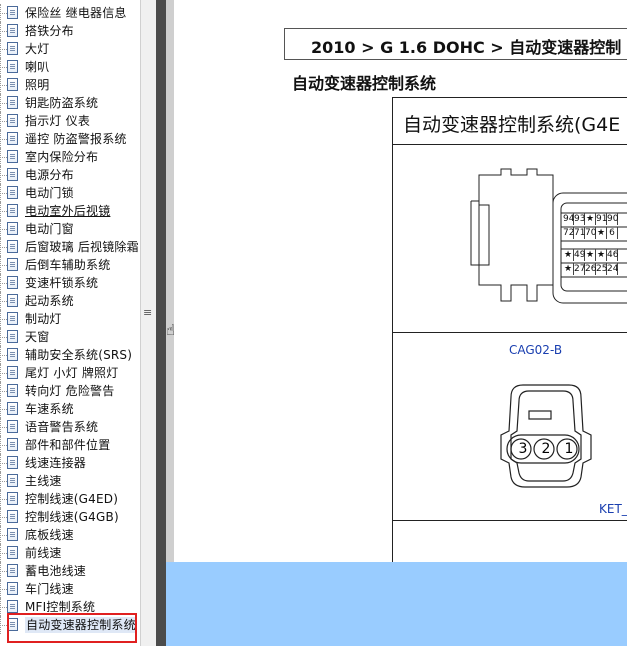 This screenshot has width=627, height=646. I want to click on tree-item-label: 后窗玻璃 后视镜除霜, so click(82, 247).